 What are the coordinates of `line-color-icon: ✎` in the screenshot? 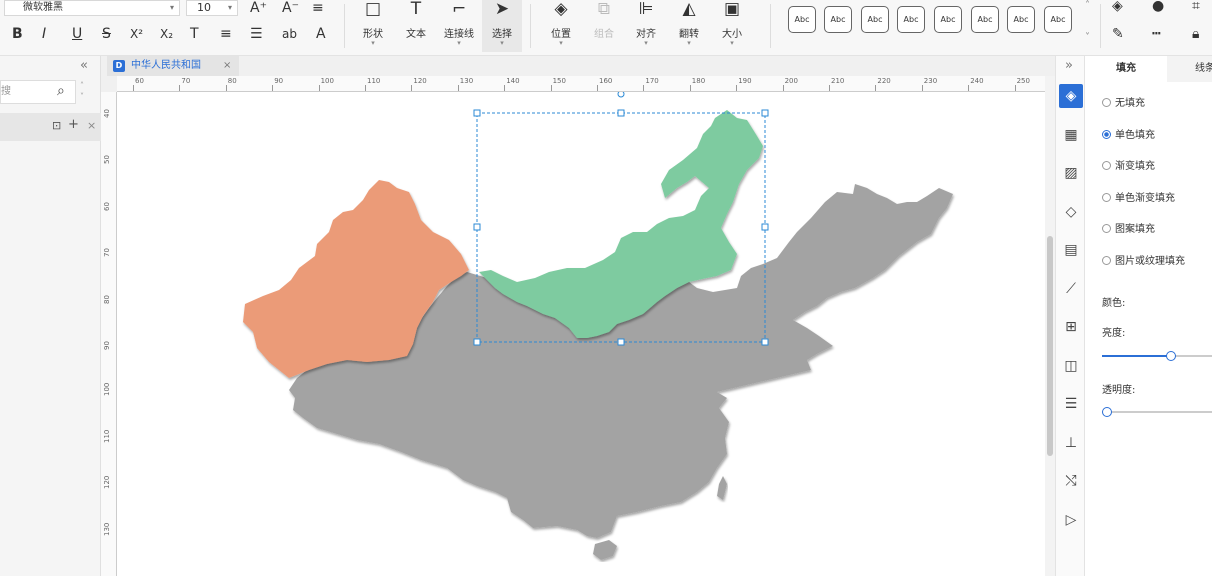 It's located at (1118, 34).